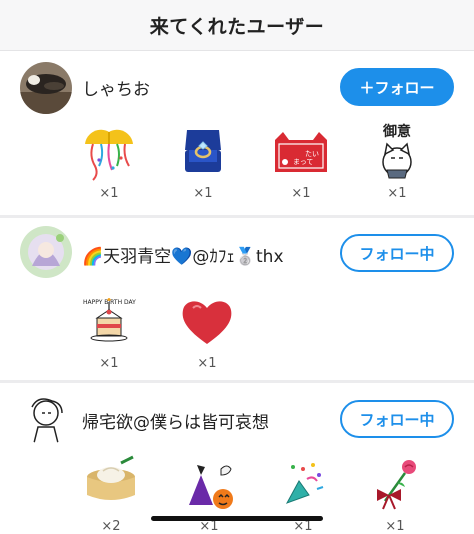  What do you see at coordinates (312, 154) in the screenshot?
I see `svg-text: たい` at bounding box center [312, 154].